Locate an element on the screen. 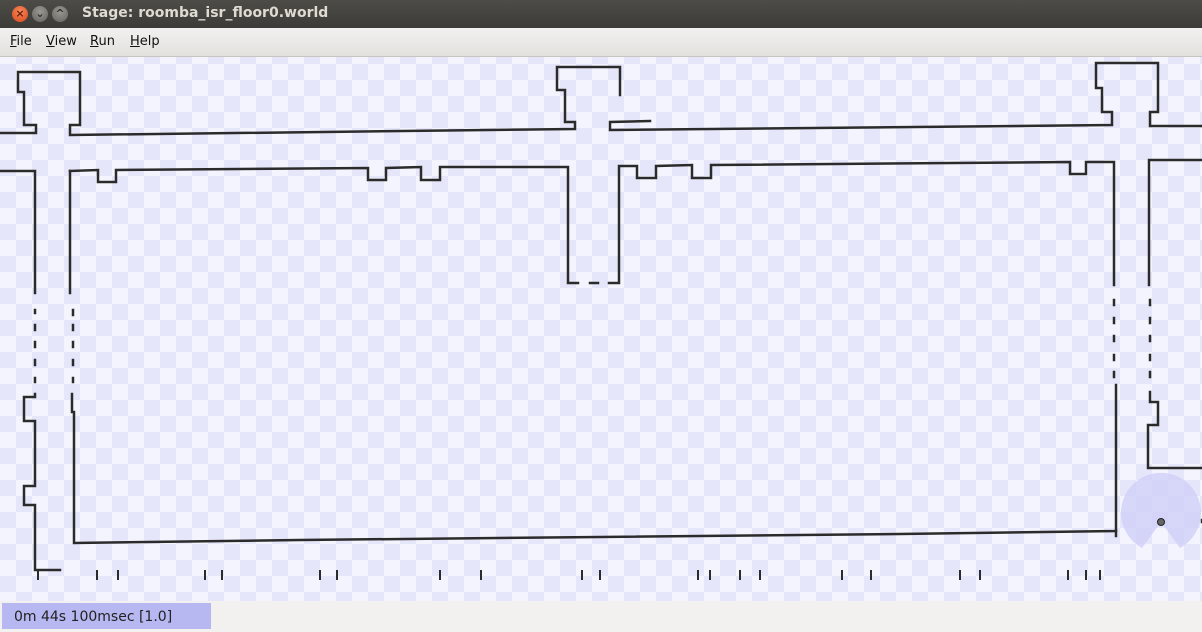  minimize-icon: ⌄ is located at coordinates (40, 13).